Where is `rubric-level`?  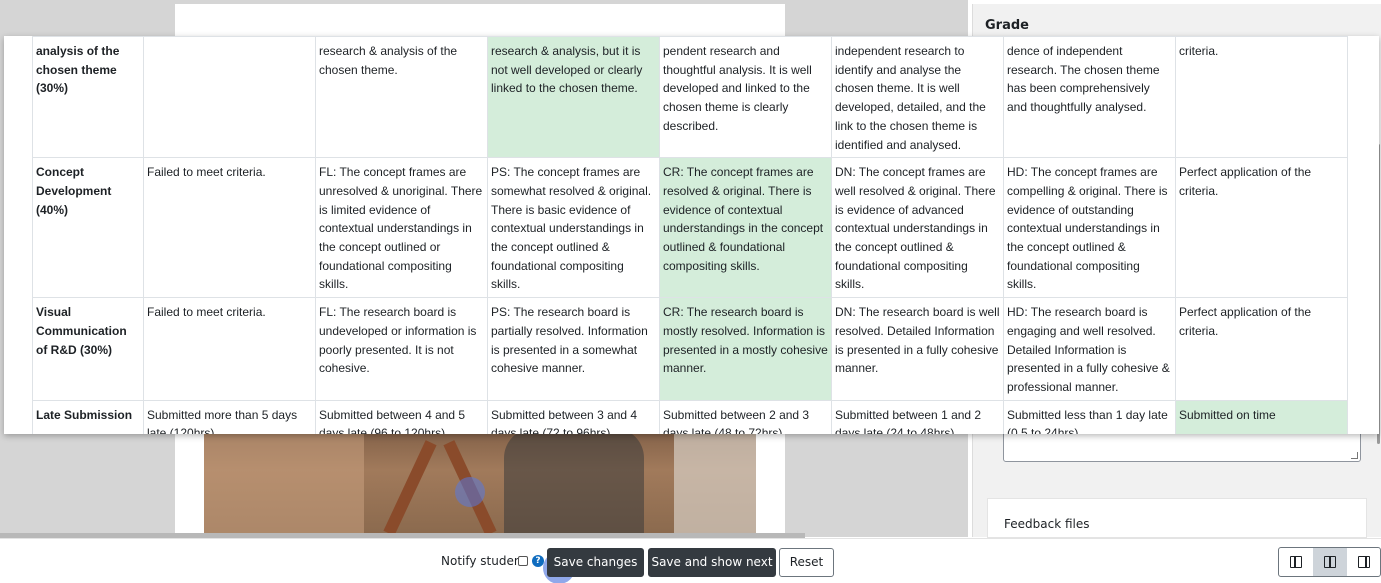 rubric-level is located at coordinates (229, 97).